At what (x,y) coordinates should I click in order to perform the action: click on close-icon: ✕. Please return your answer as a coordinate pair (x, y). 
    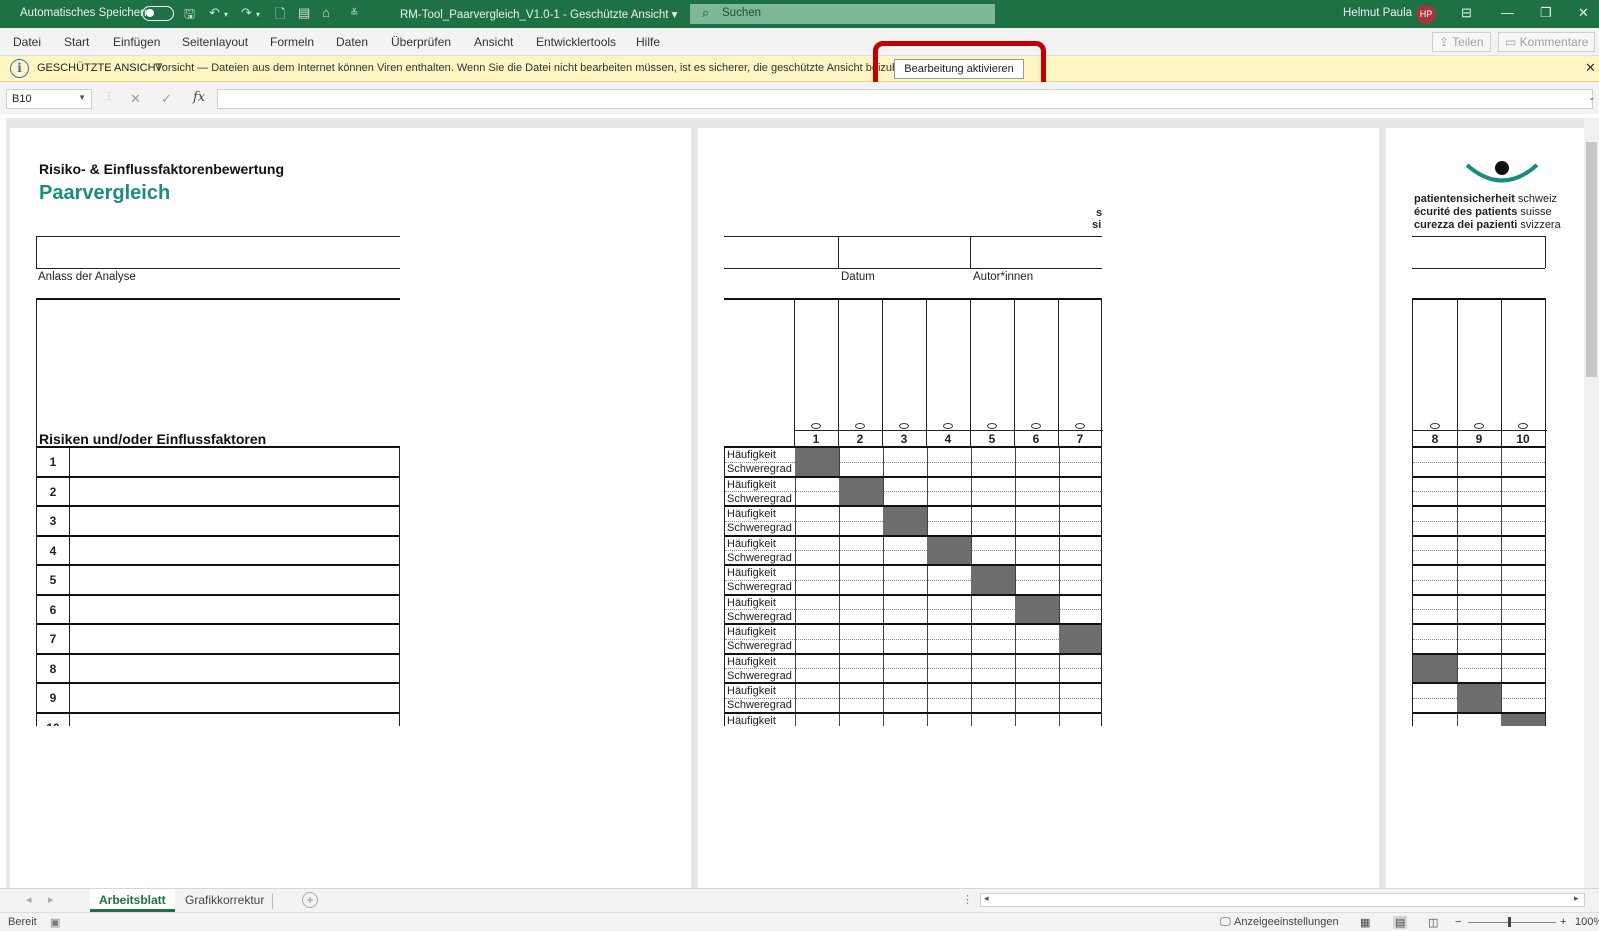
    Looking at the image, I should click on (1590, 68).